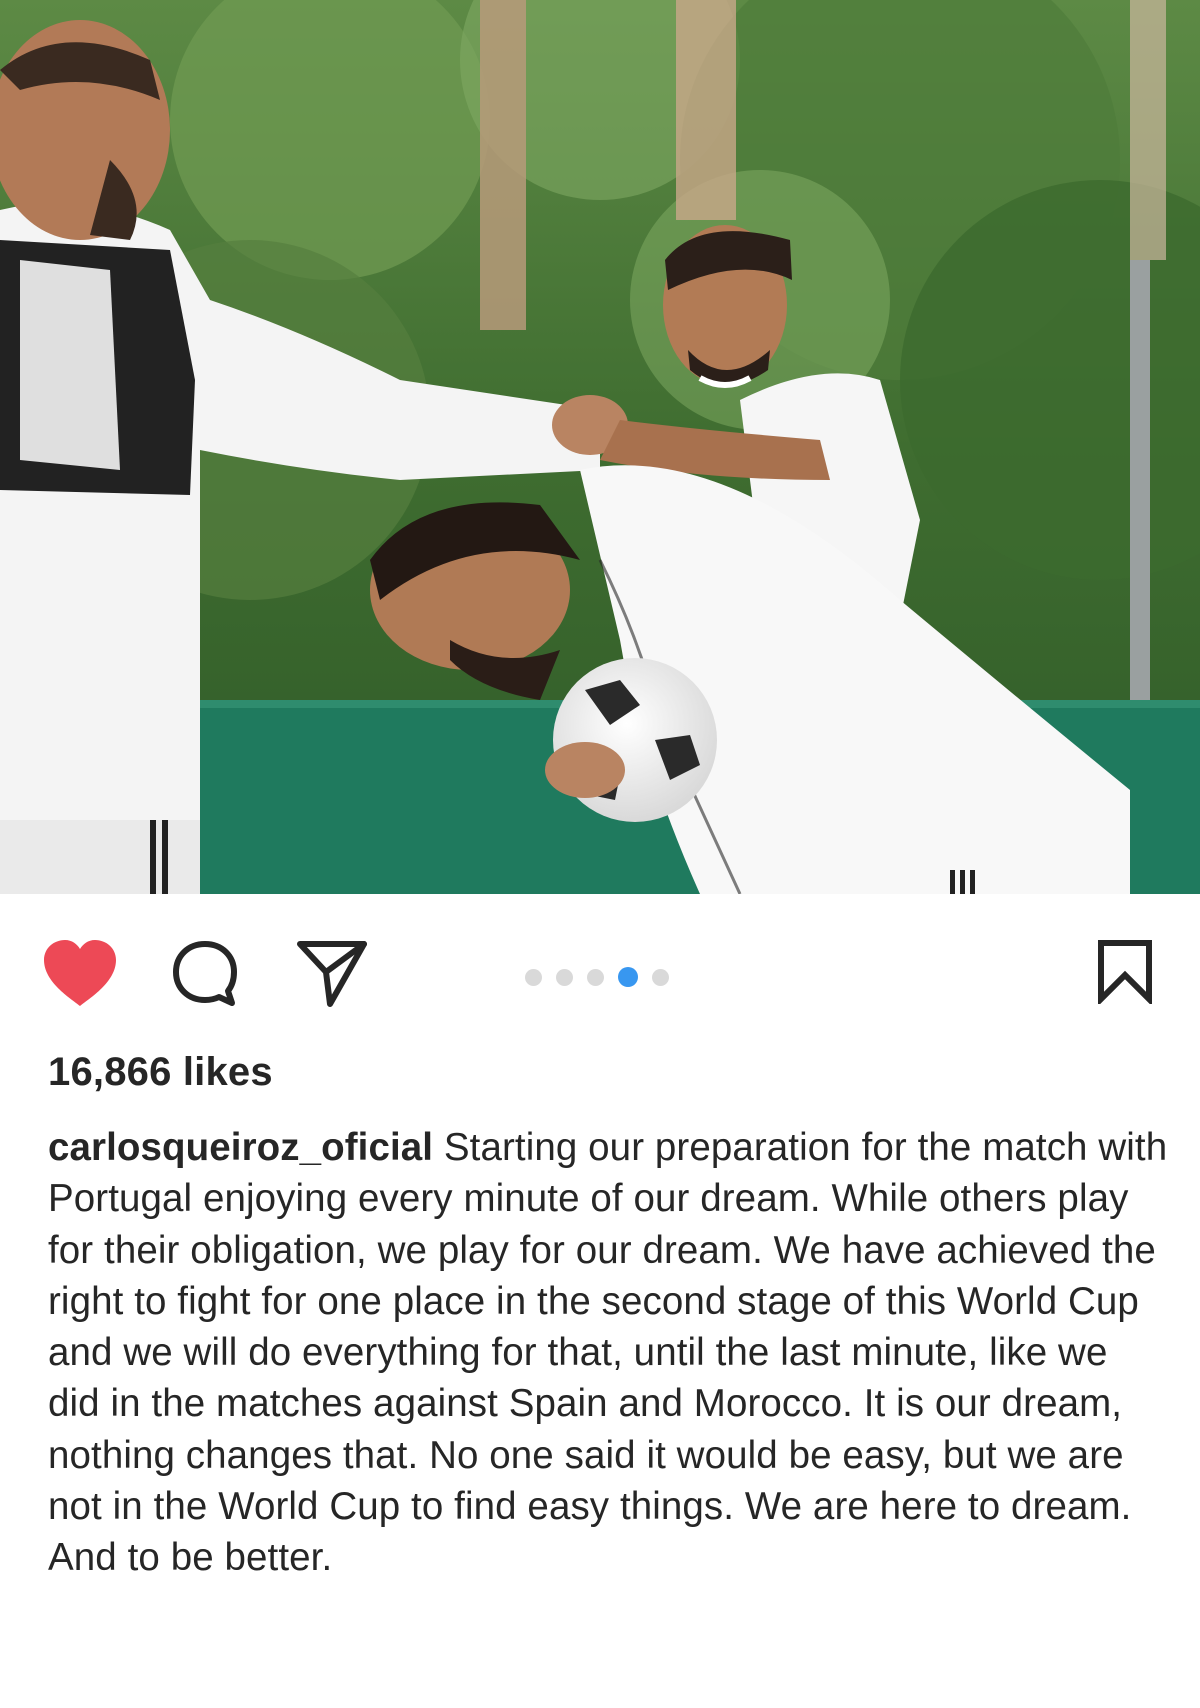 This screenshot has width=1200, height=1708. What do you see at coordinates (205, 974) in the screenshot?
I see `comment-bubble-icon` at bounding box center [205, 974].